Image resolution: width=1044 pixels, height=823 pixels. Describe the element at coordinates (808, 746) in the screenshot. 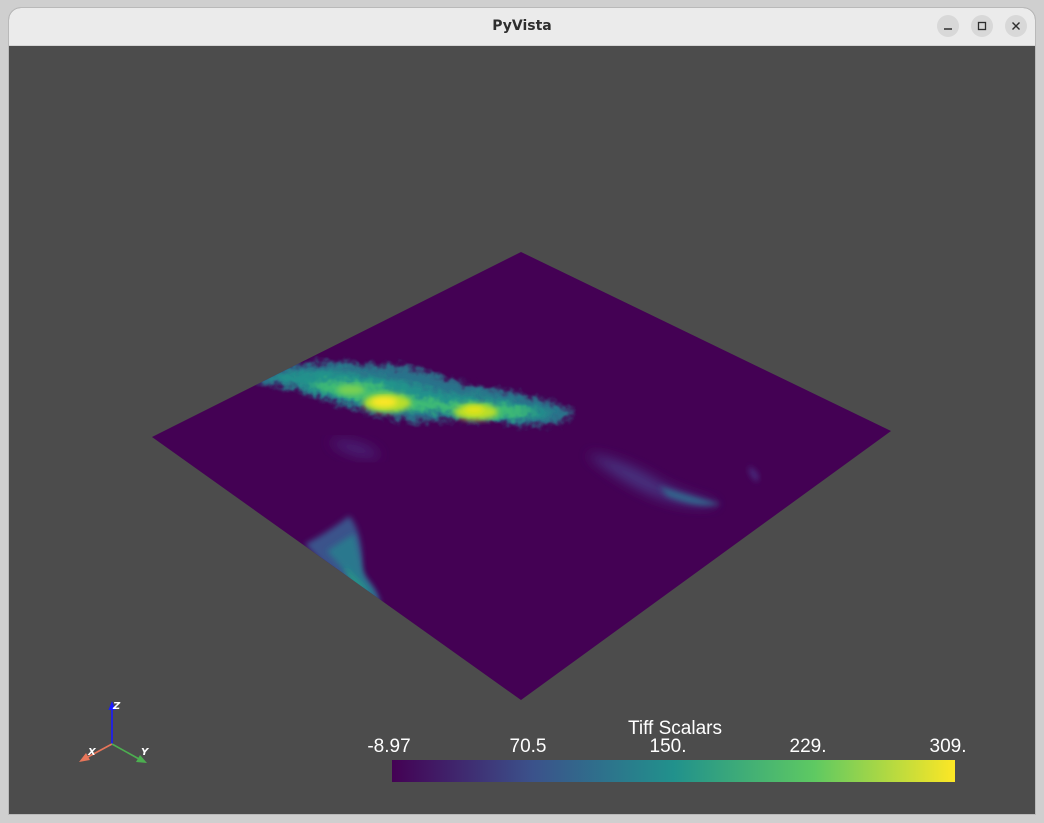

I see `scalar-bar-tick: 229.` at that location.